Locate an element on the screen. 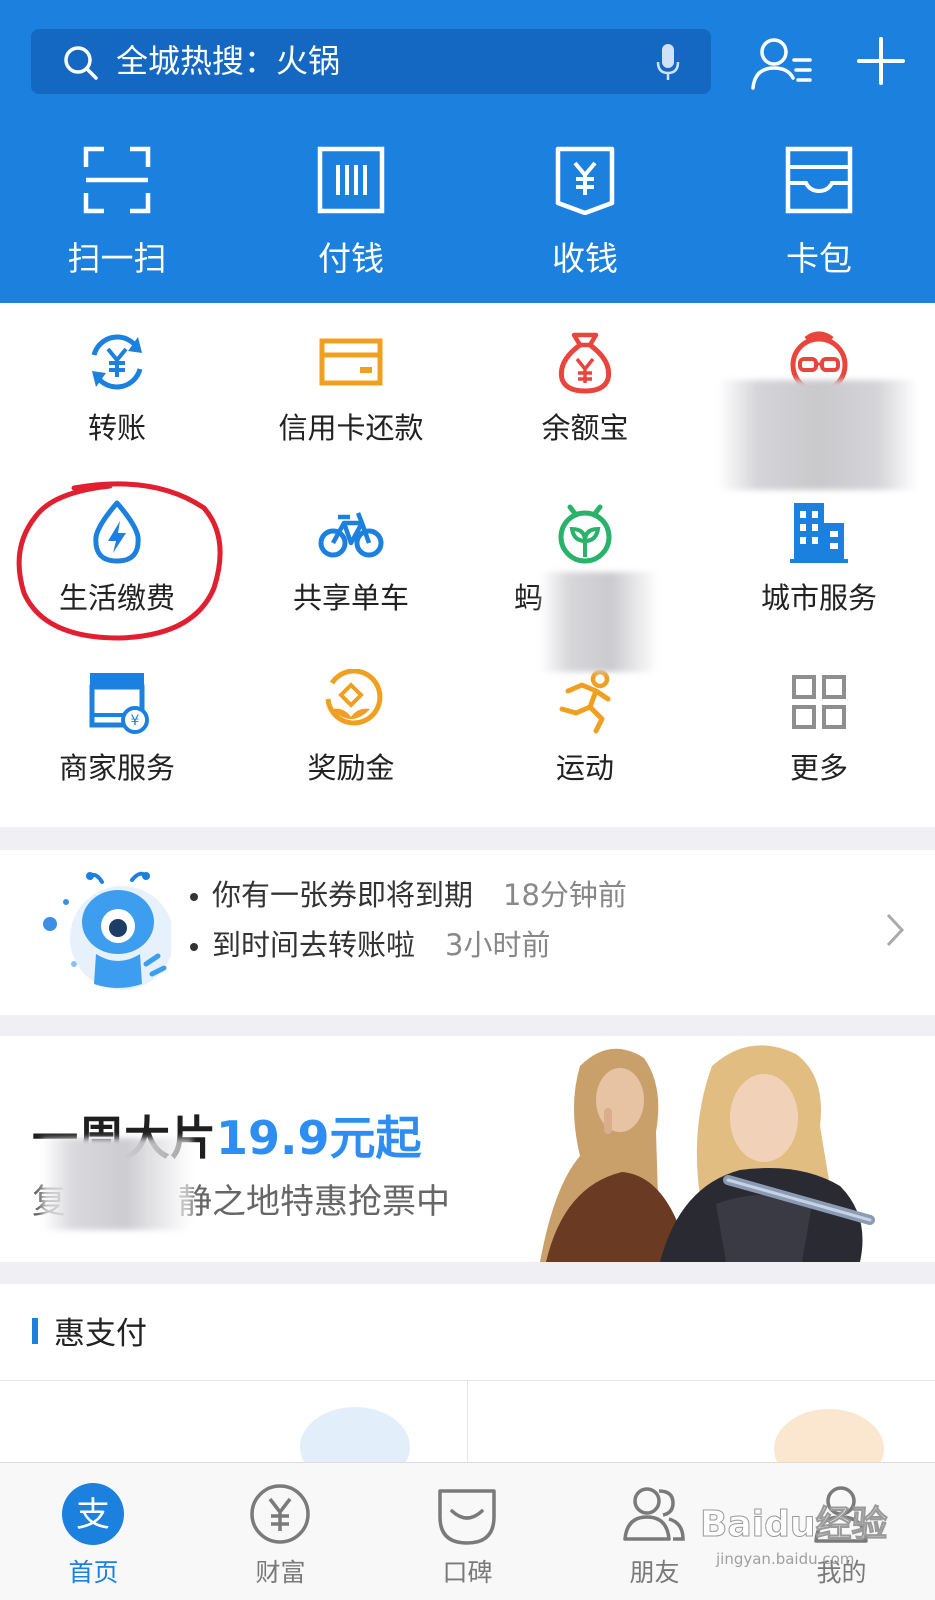  grid-item-transfer: 转账 is located at coordinates (117, 388).